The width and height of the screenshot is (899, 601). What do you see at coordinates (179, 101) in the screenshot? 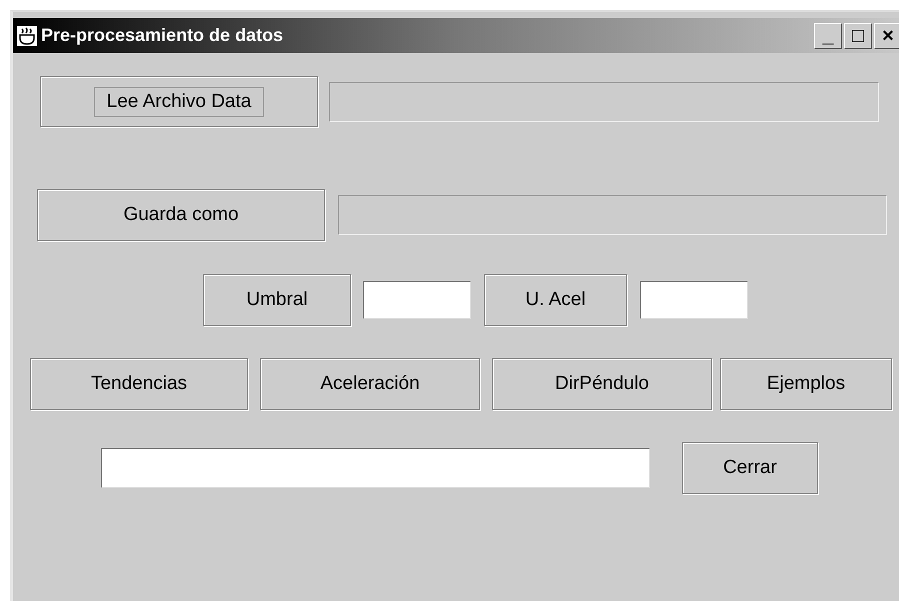
I see `button: Lee Archivo Data` at bounding box center [179, 101].